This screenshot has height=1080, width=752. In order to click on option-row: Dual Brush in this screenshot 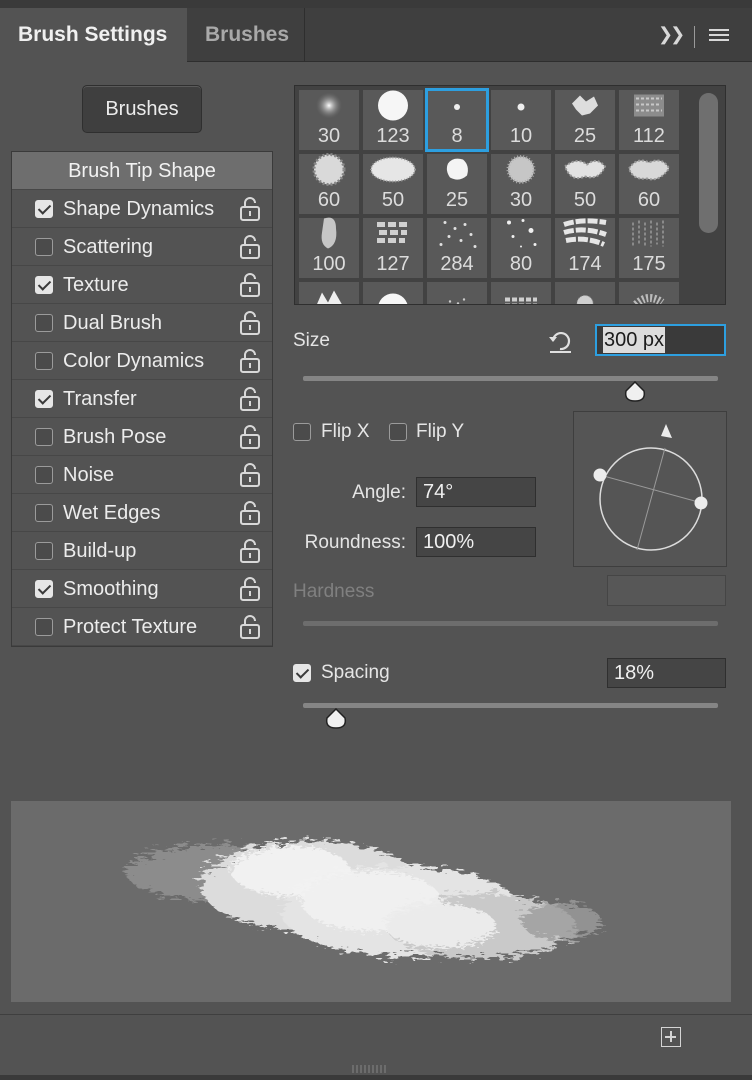, I will do `click(142, 323)`.